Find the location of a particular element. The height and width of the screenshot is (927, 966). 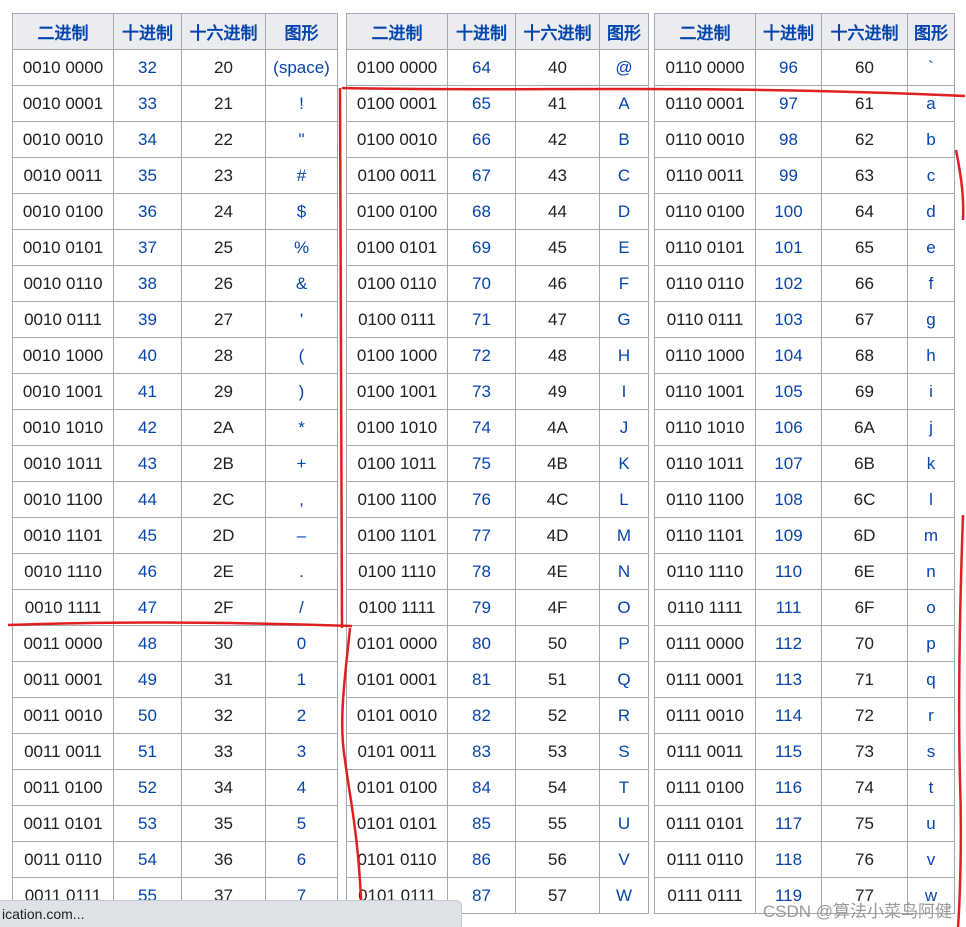

cell-glyph: j is located at coordinates (931, 427).